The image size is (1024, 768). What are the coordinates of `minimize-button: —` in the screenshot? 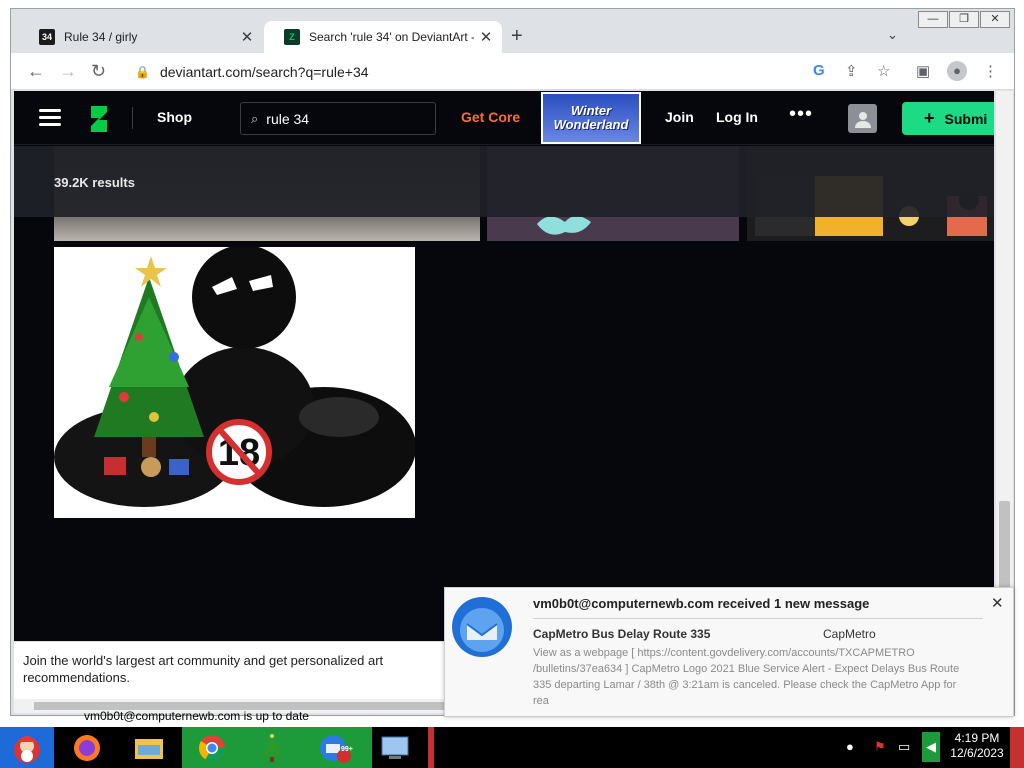 It's located at (933, 19).